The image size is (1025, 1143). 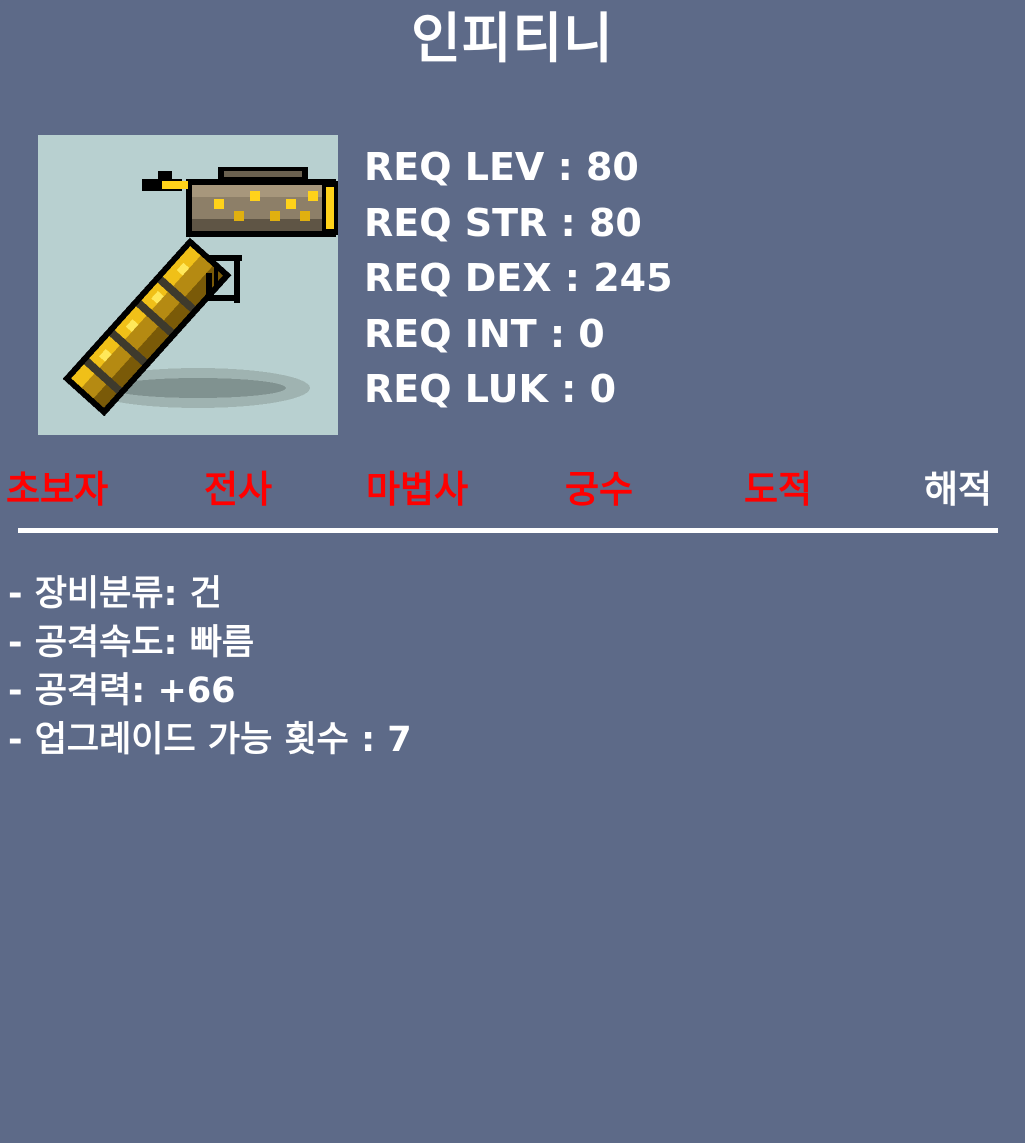 What do you see at coordinates (417, 489) in the screenshot?
I see `job-magician: 마법사` at bounding box center [417, 489].